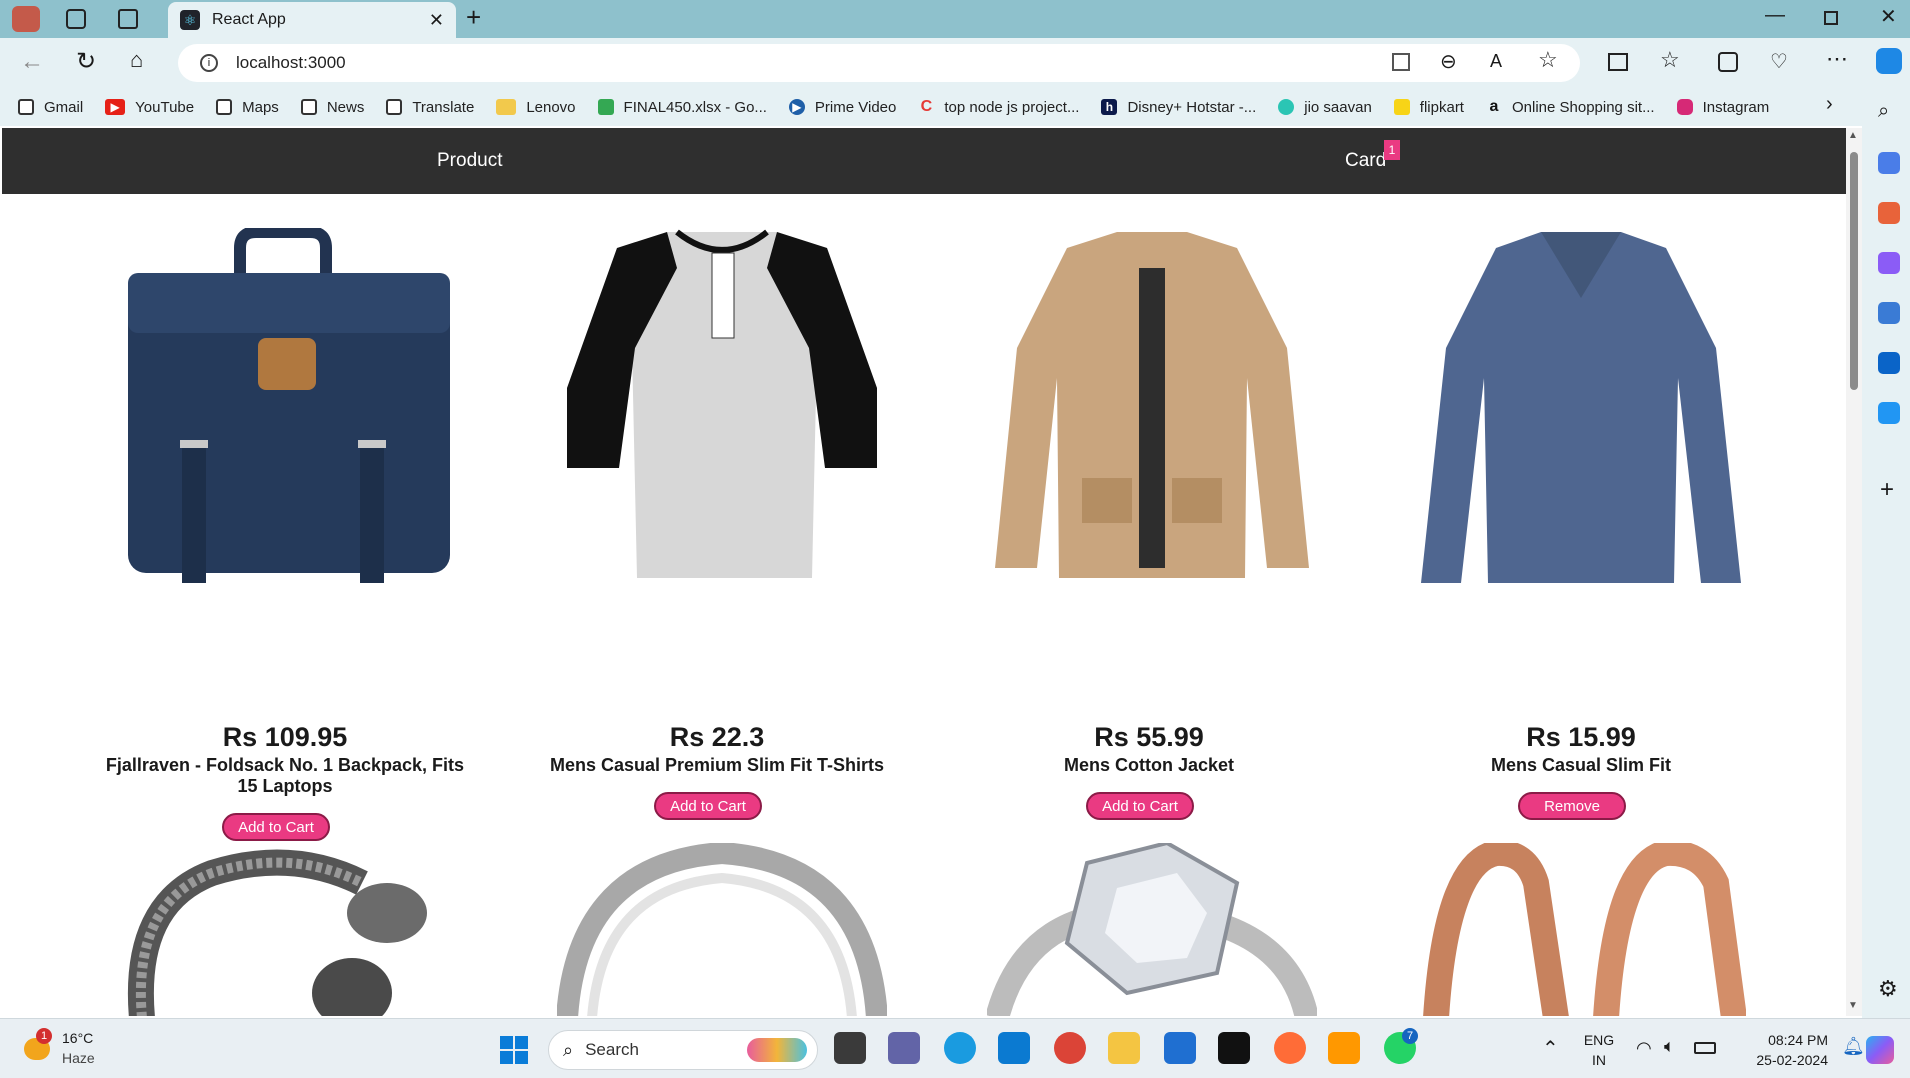 The height and width of the screenshot is (1078, 1910). I want to click on sublime-icon, so click(1344, 1048).